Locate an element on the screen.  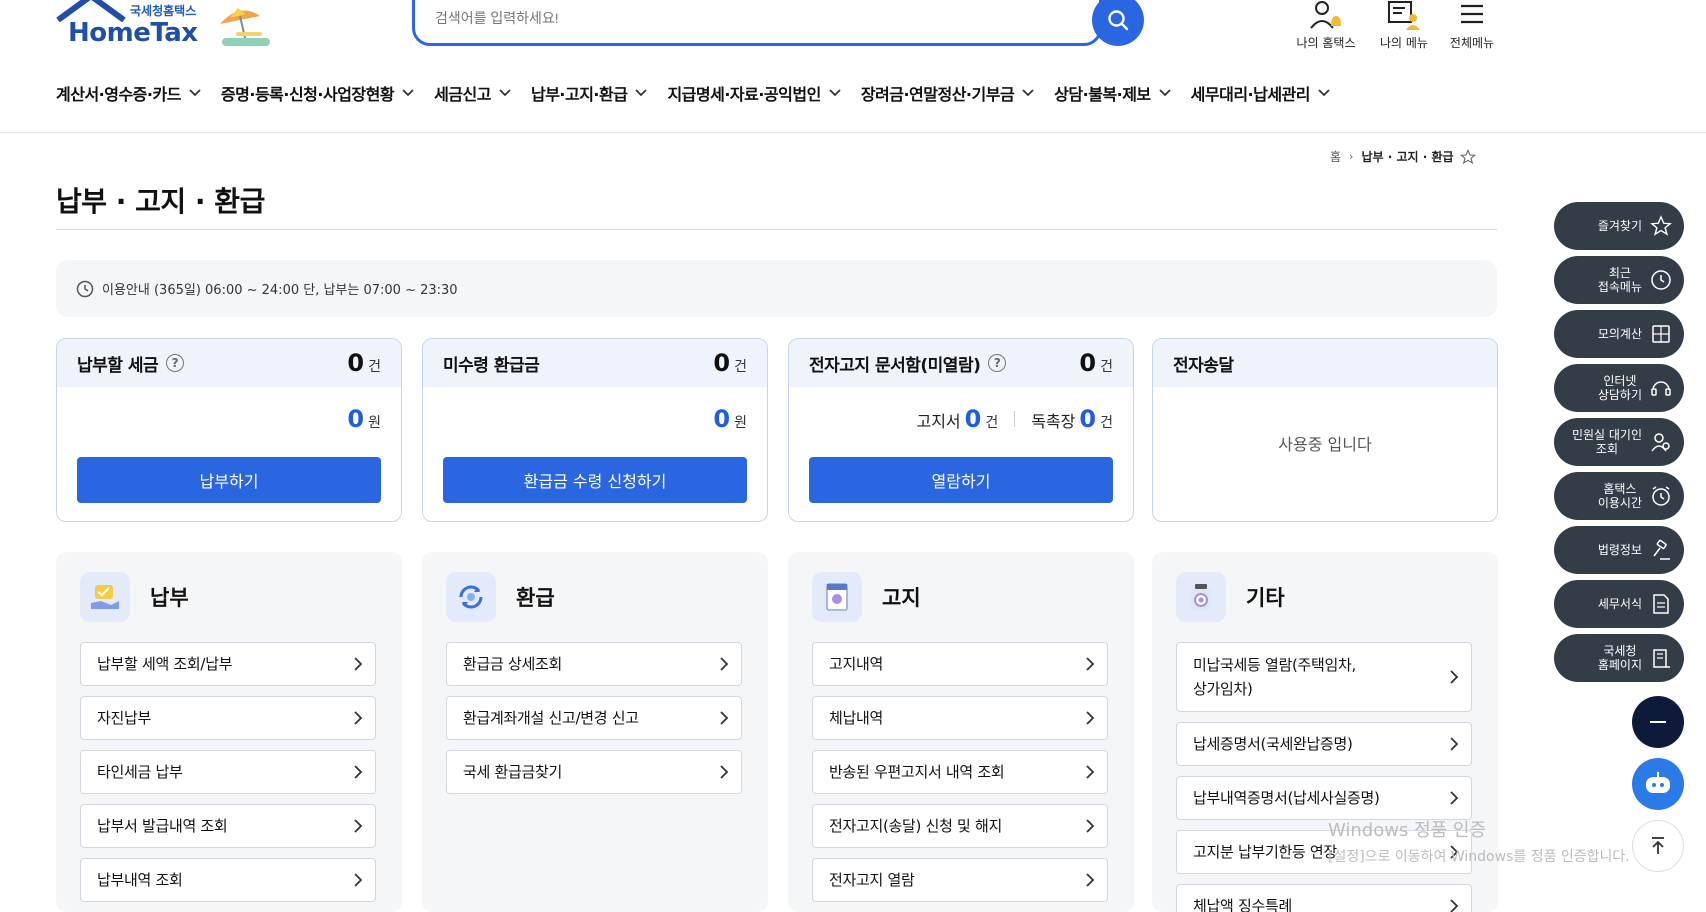
refund-cycle-icon is located at coordinates (471, 597).